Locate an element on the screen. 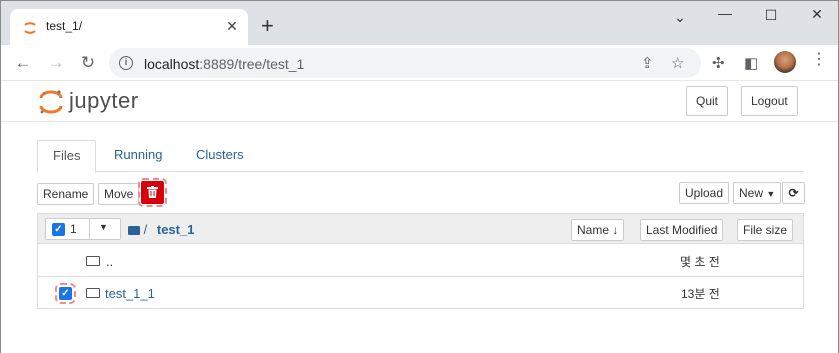  select-caret-down-icon: ▼ is located at coordinates (103, 227).